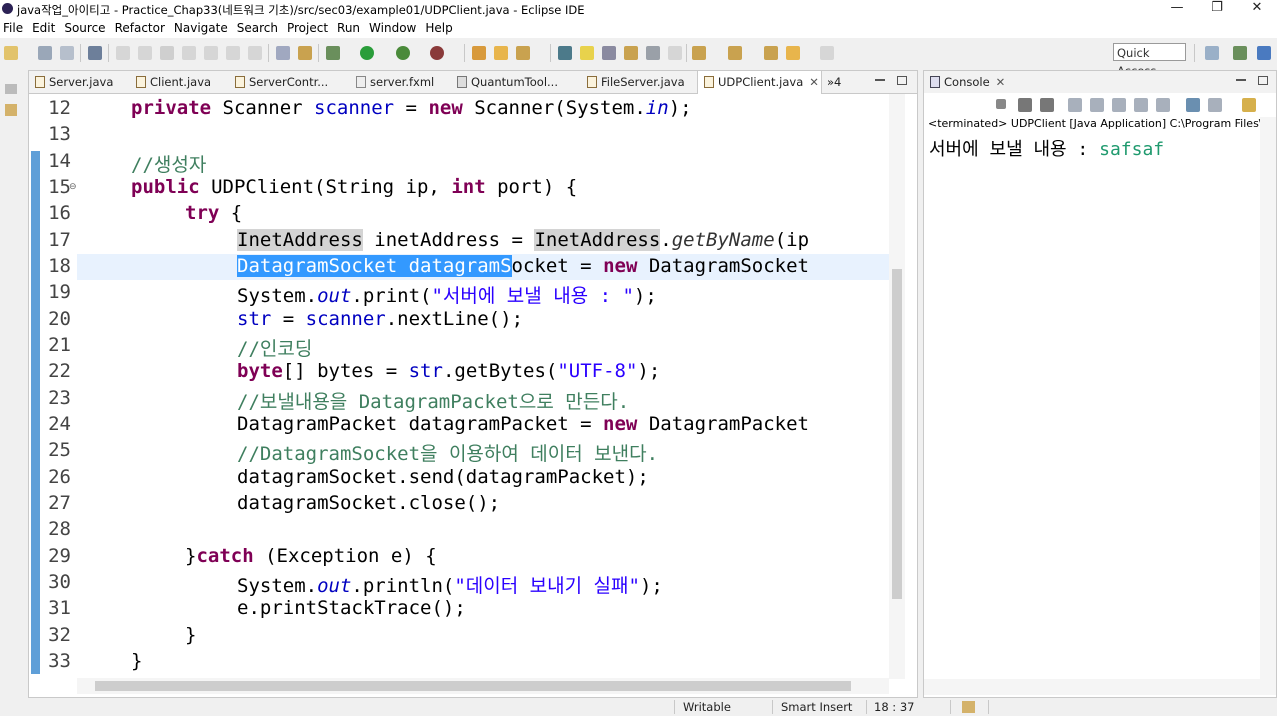 This screenshot has height=716, width=1277. I want to click on code-line-19: System.out.print("서버에 보낼 내용 : ");, so click(447, 296).